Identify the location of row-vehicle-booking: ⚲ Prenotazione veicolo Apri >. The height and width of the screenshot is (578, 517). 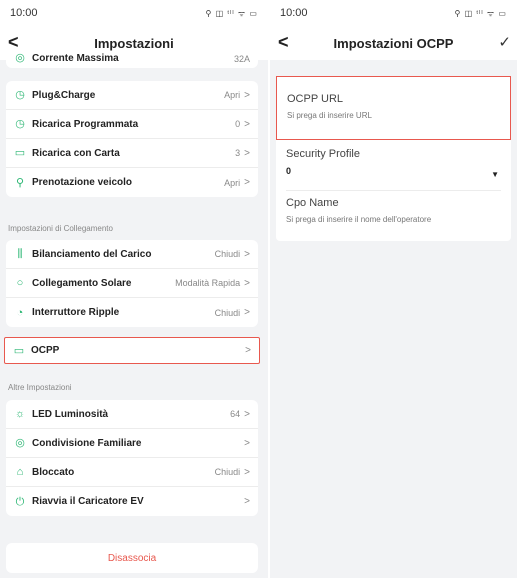
(132, 182).